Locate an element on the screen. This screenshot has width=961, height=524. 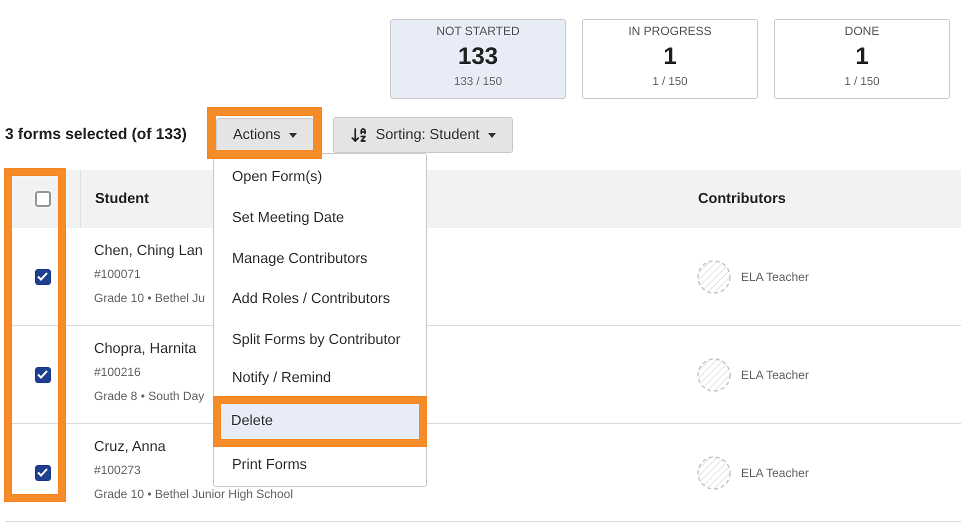
sort-button: Sorting: Student is located at coordinates (422, 135).